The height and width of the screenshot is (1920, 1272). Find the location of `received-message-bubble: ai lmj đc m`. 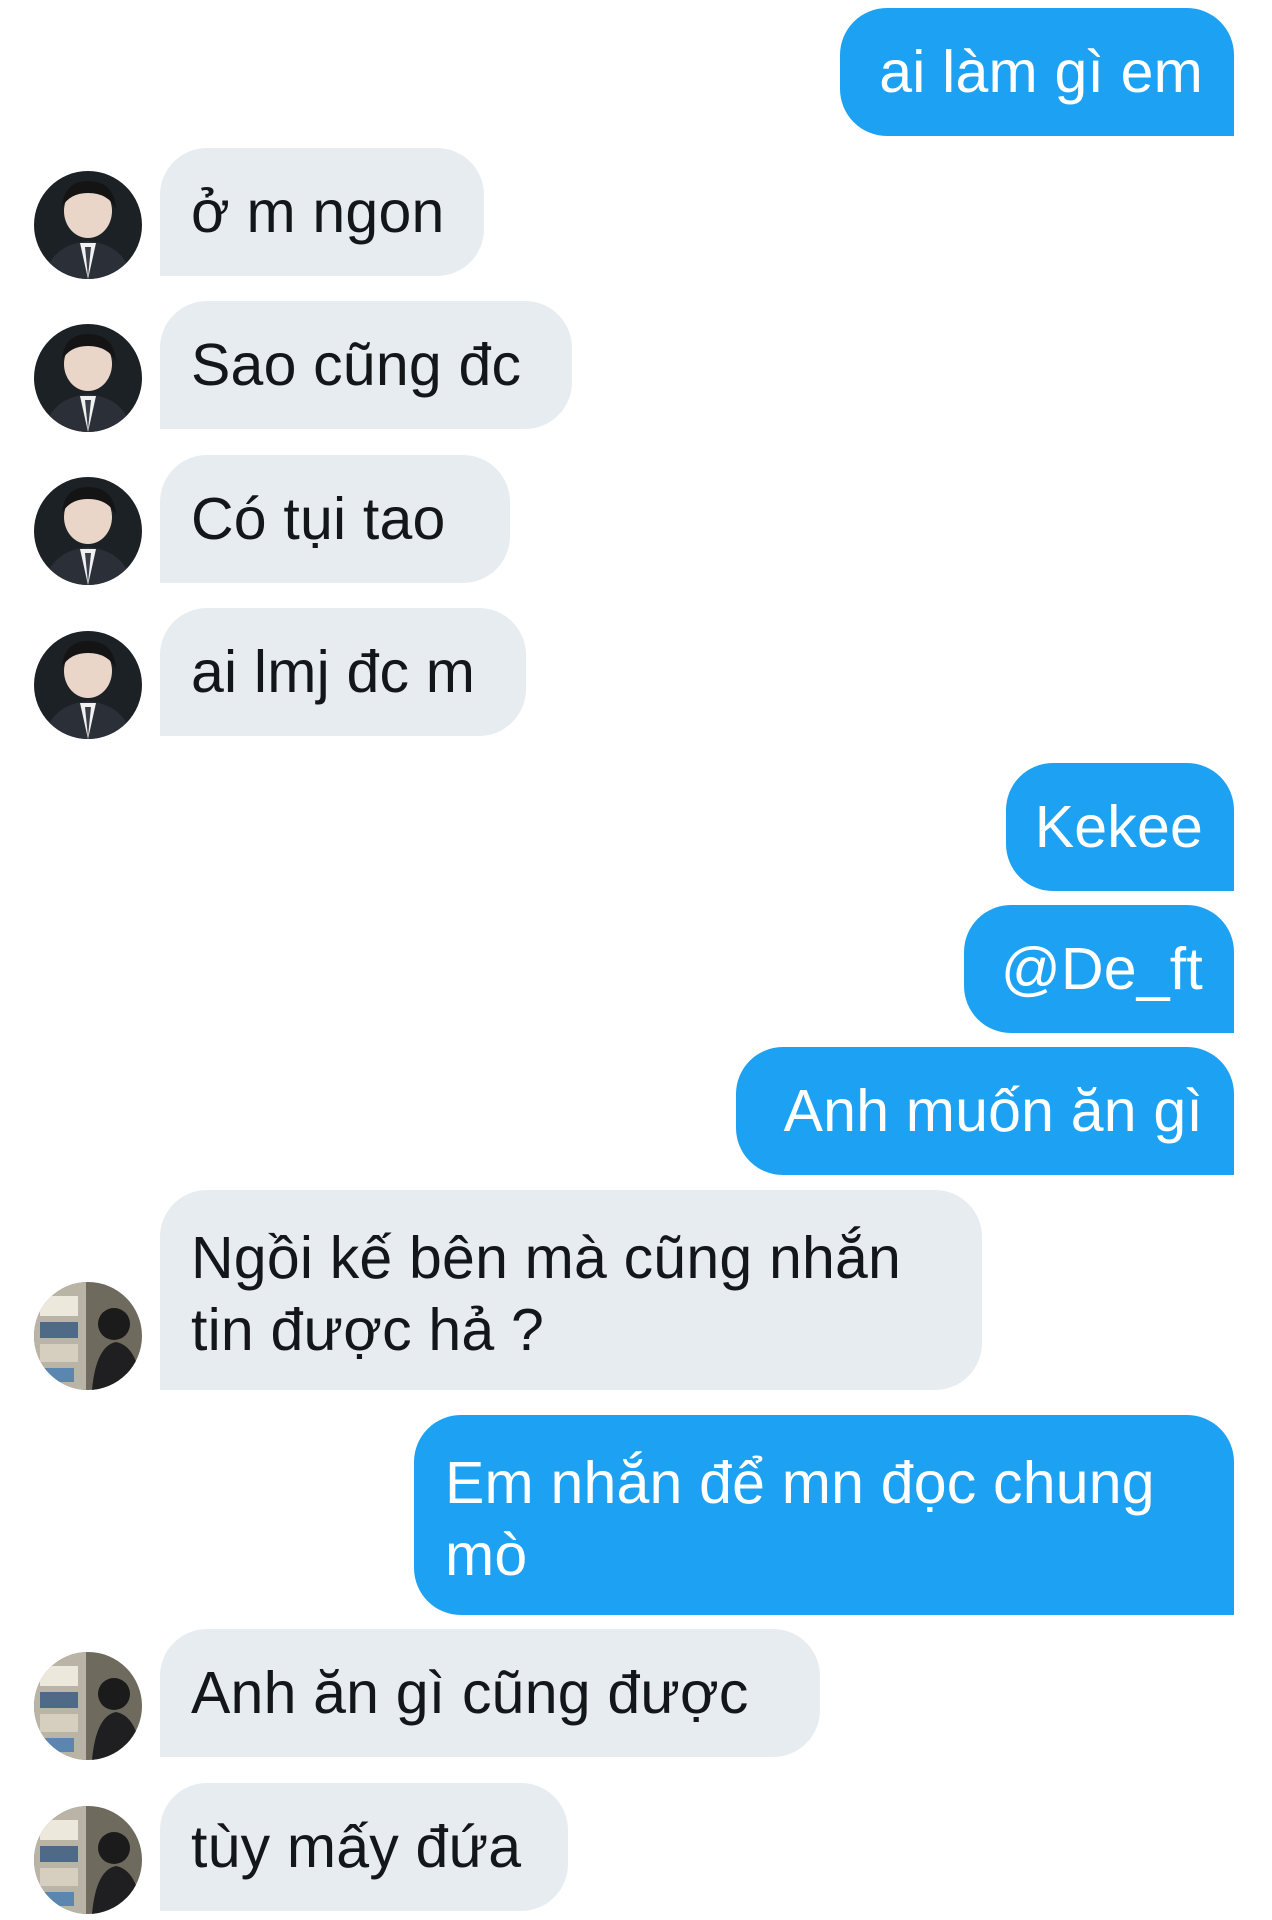

received-message-bubble: ai lmj đc m is located at coordinates (343, 672).